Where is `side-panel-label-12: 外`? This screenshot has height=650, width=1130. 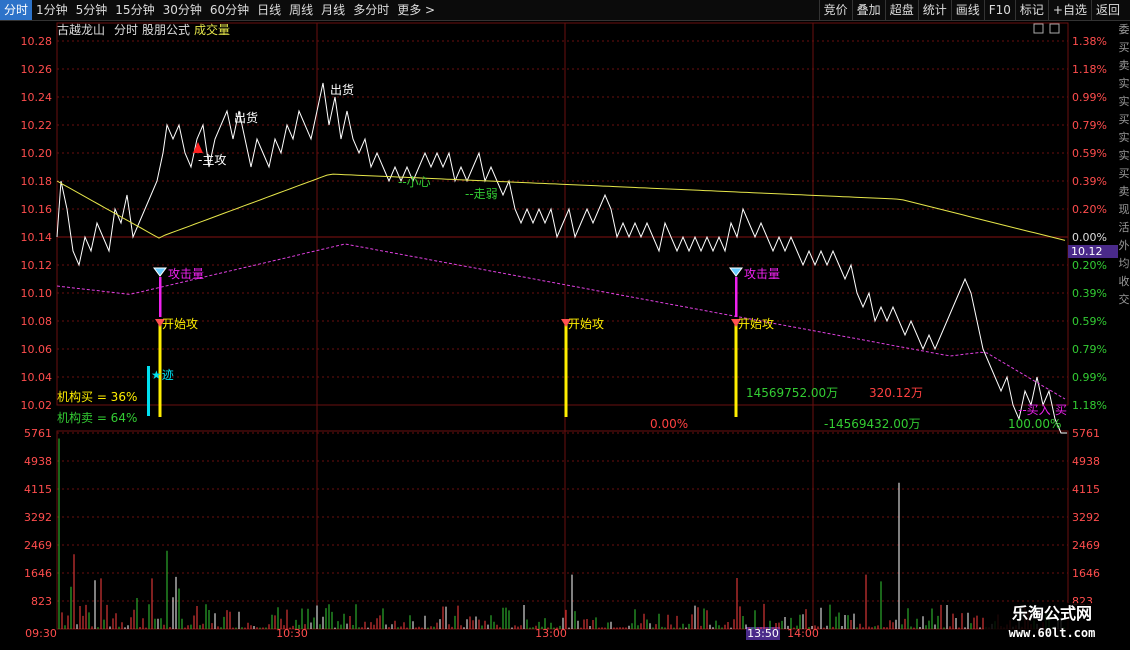 side-panel-label-12: 外 is located at coordinates (1124, 245).